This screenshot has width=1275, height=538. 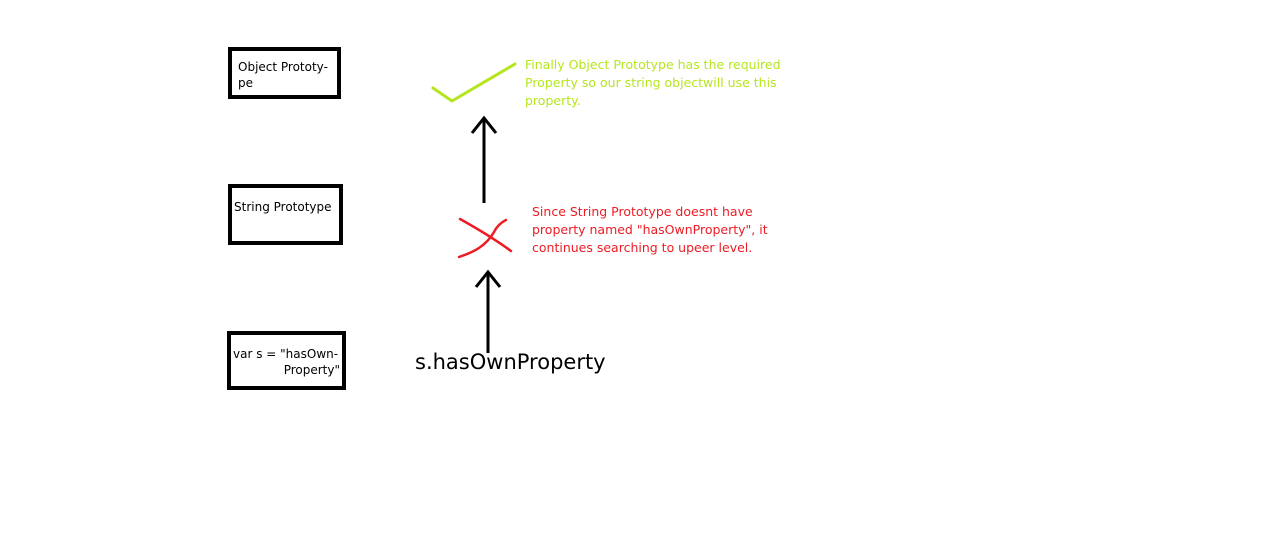 What do you see at coordinates (484, 159) in the screenshot?
I see `arrow-upper` at bounding box center [484, 159].